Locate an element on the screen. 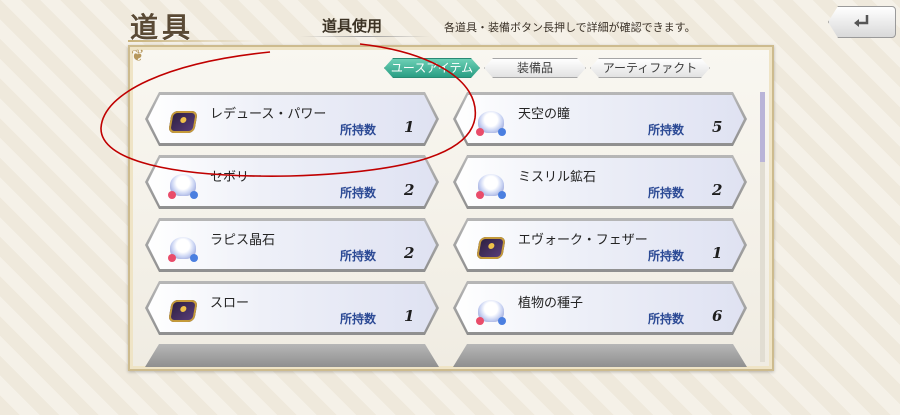  hint-text: 各道具・装備ボタン長押しで詳細が確認できます。 is located at coordinates (570, 27).